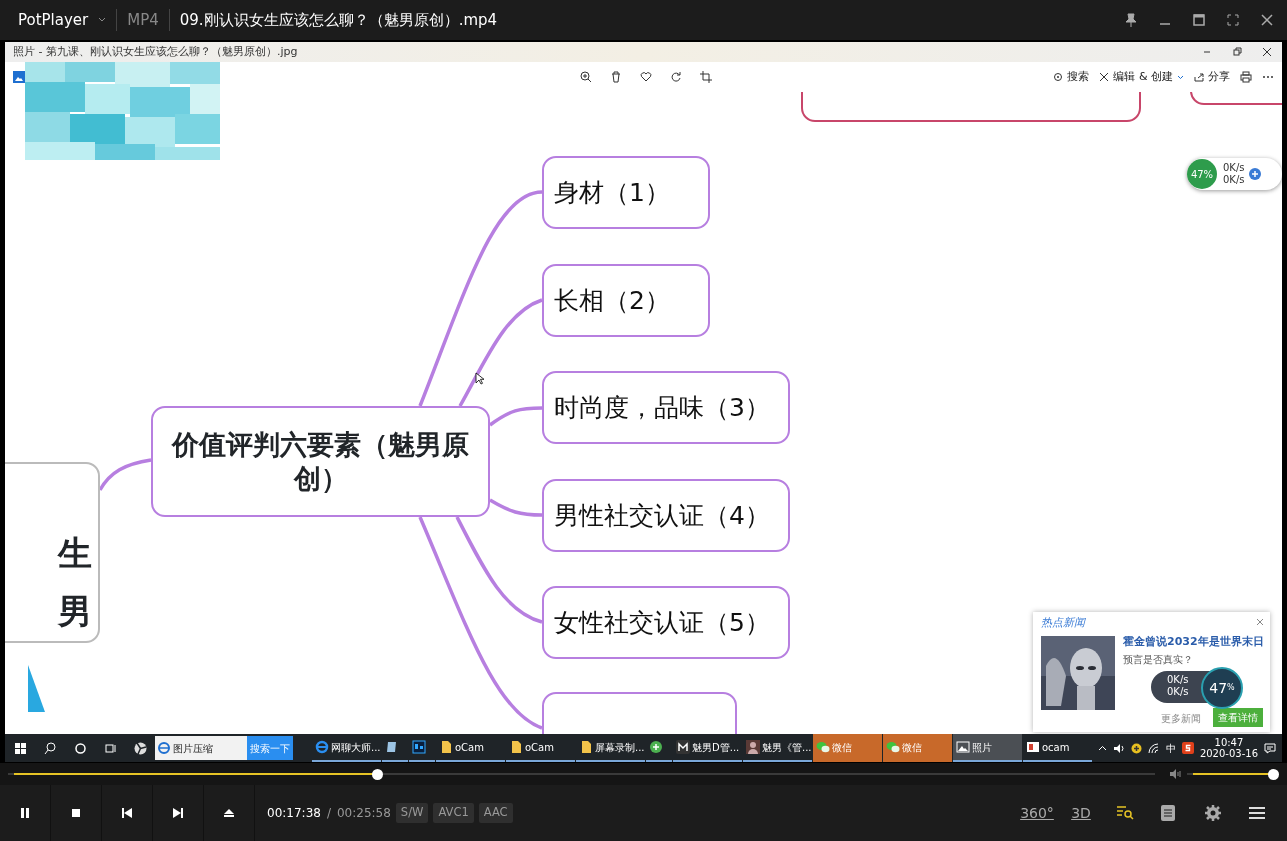 This screenshot has height=841, width=1287. I want to click on heart-icon, so click(646, 77).